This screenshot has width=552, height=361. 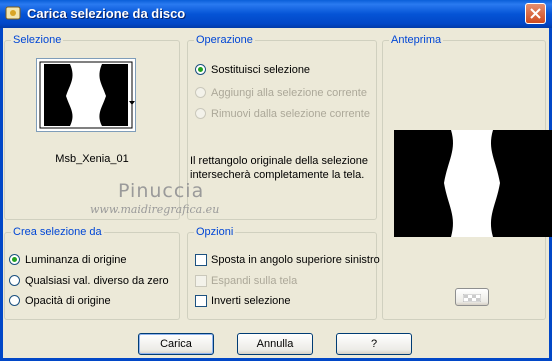 What do you see at coordinates (473, 183) in the screenshot?
I see `preview-image` at bounding box center [473, 183].